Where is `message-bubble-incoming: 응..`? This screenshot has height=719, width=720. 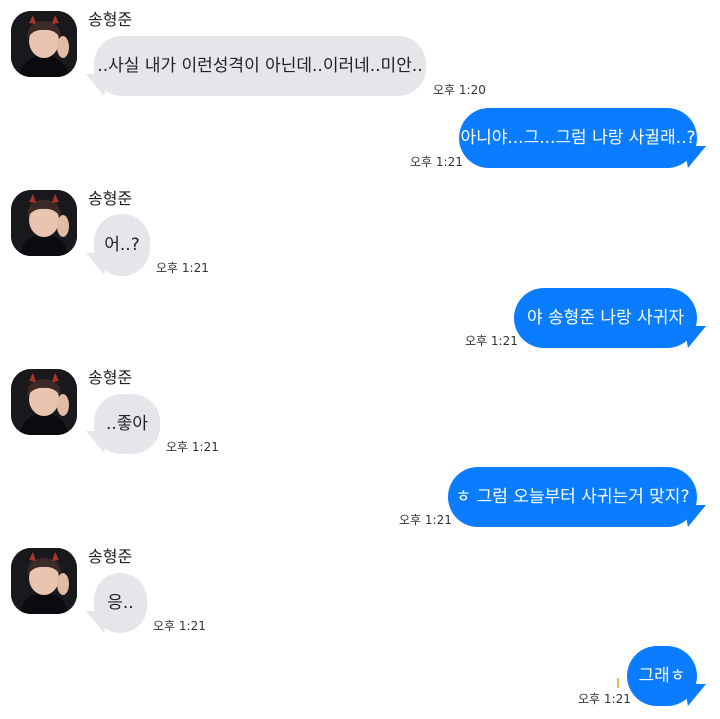 message-bubble-incoming: 응.. is located at coordinates (120, 603).